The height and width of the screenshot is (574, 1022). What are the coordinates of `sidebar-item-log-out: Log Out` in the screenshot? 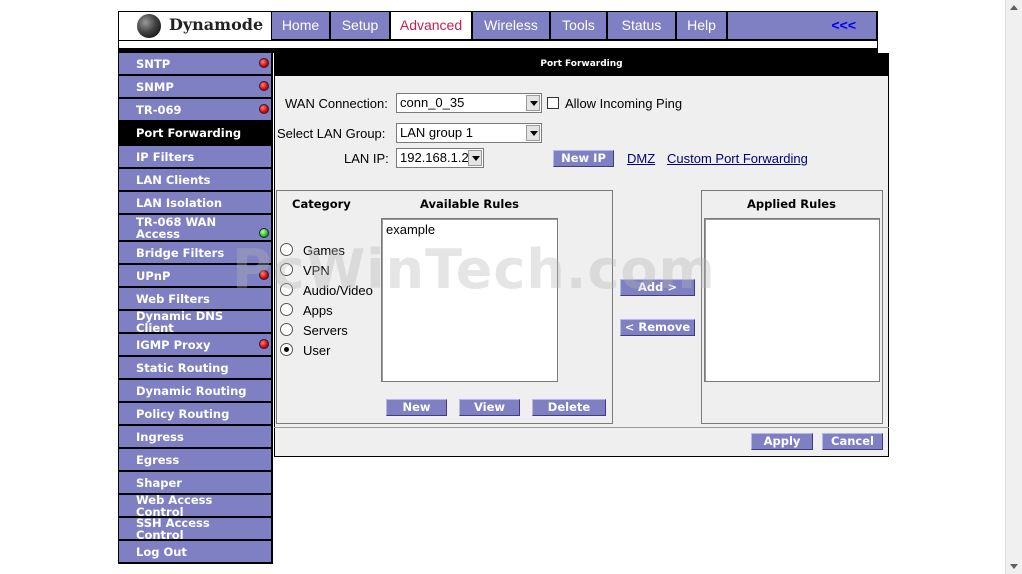 It's located at (195, 551).